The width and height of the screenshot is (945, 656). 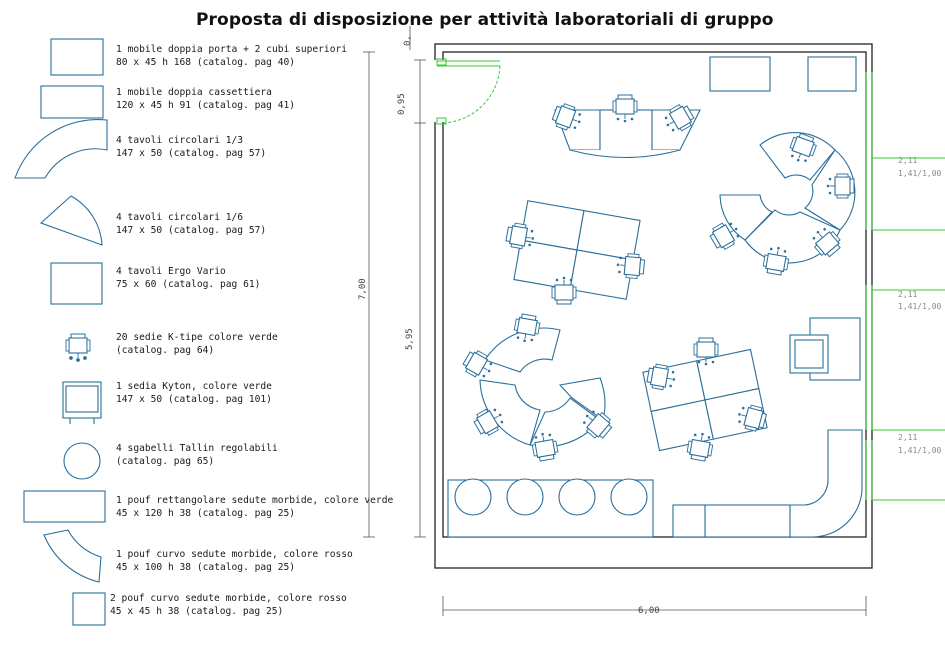 What do you see at coordinates (826, 483) in the screenshot?
I see `plan-pouf-curvo` at bounding box center [826, 483].